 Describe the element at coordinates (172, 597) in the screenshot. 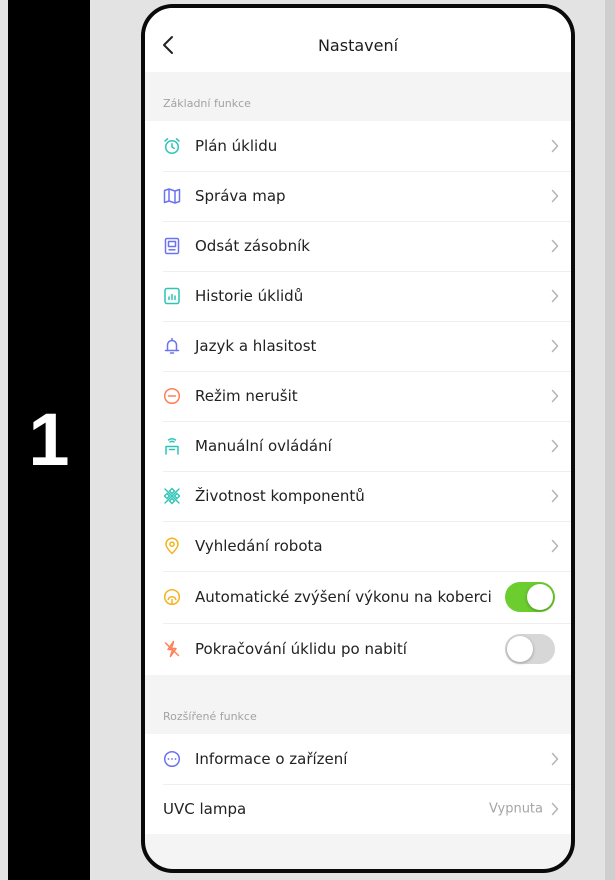

I see `carpet-boost-icon` at that location.